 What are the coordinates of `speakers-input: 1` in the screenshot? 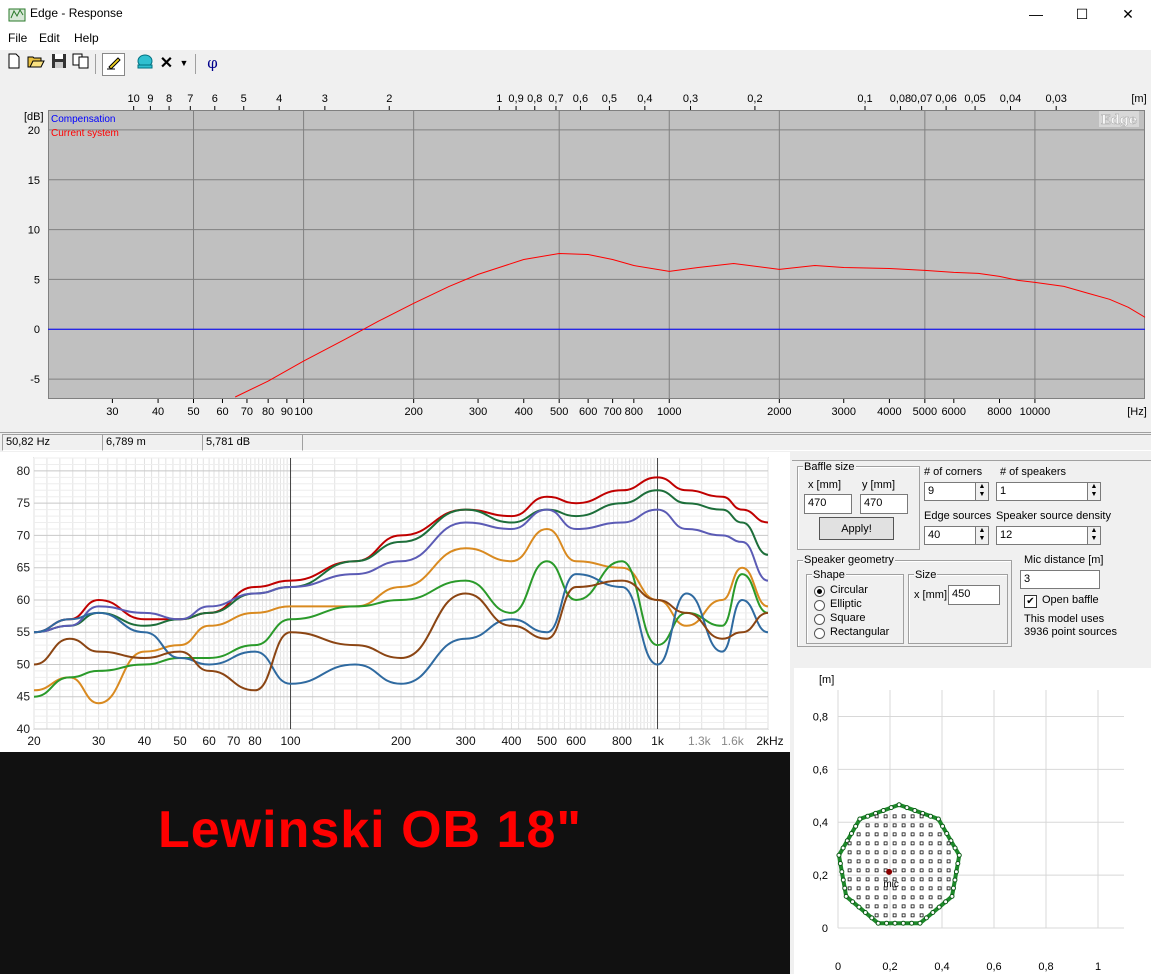 It's located at (1042, 491).